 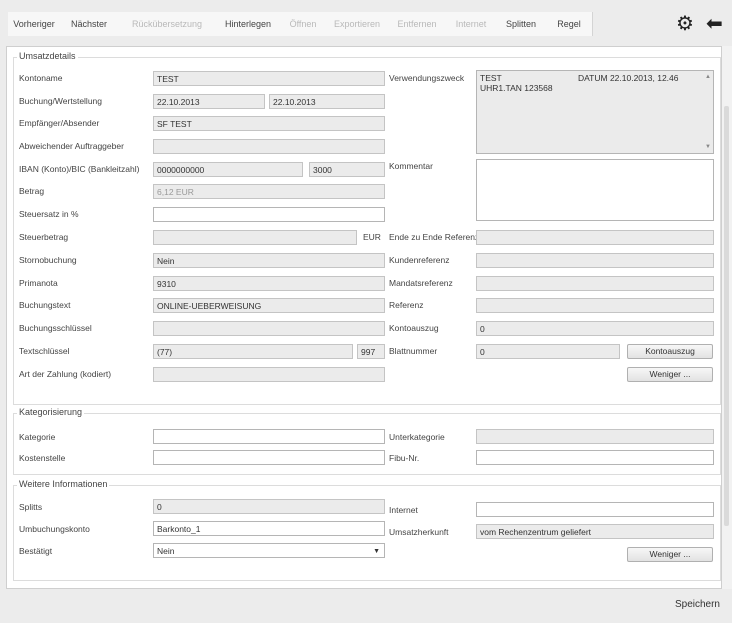 I want to click on splits-label: Splitts, so click(x=31, y=507).